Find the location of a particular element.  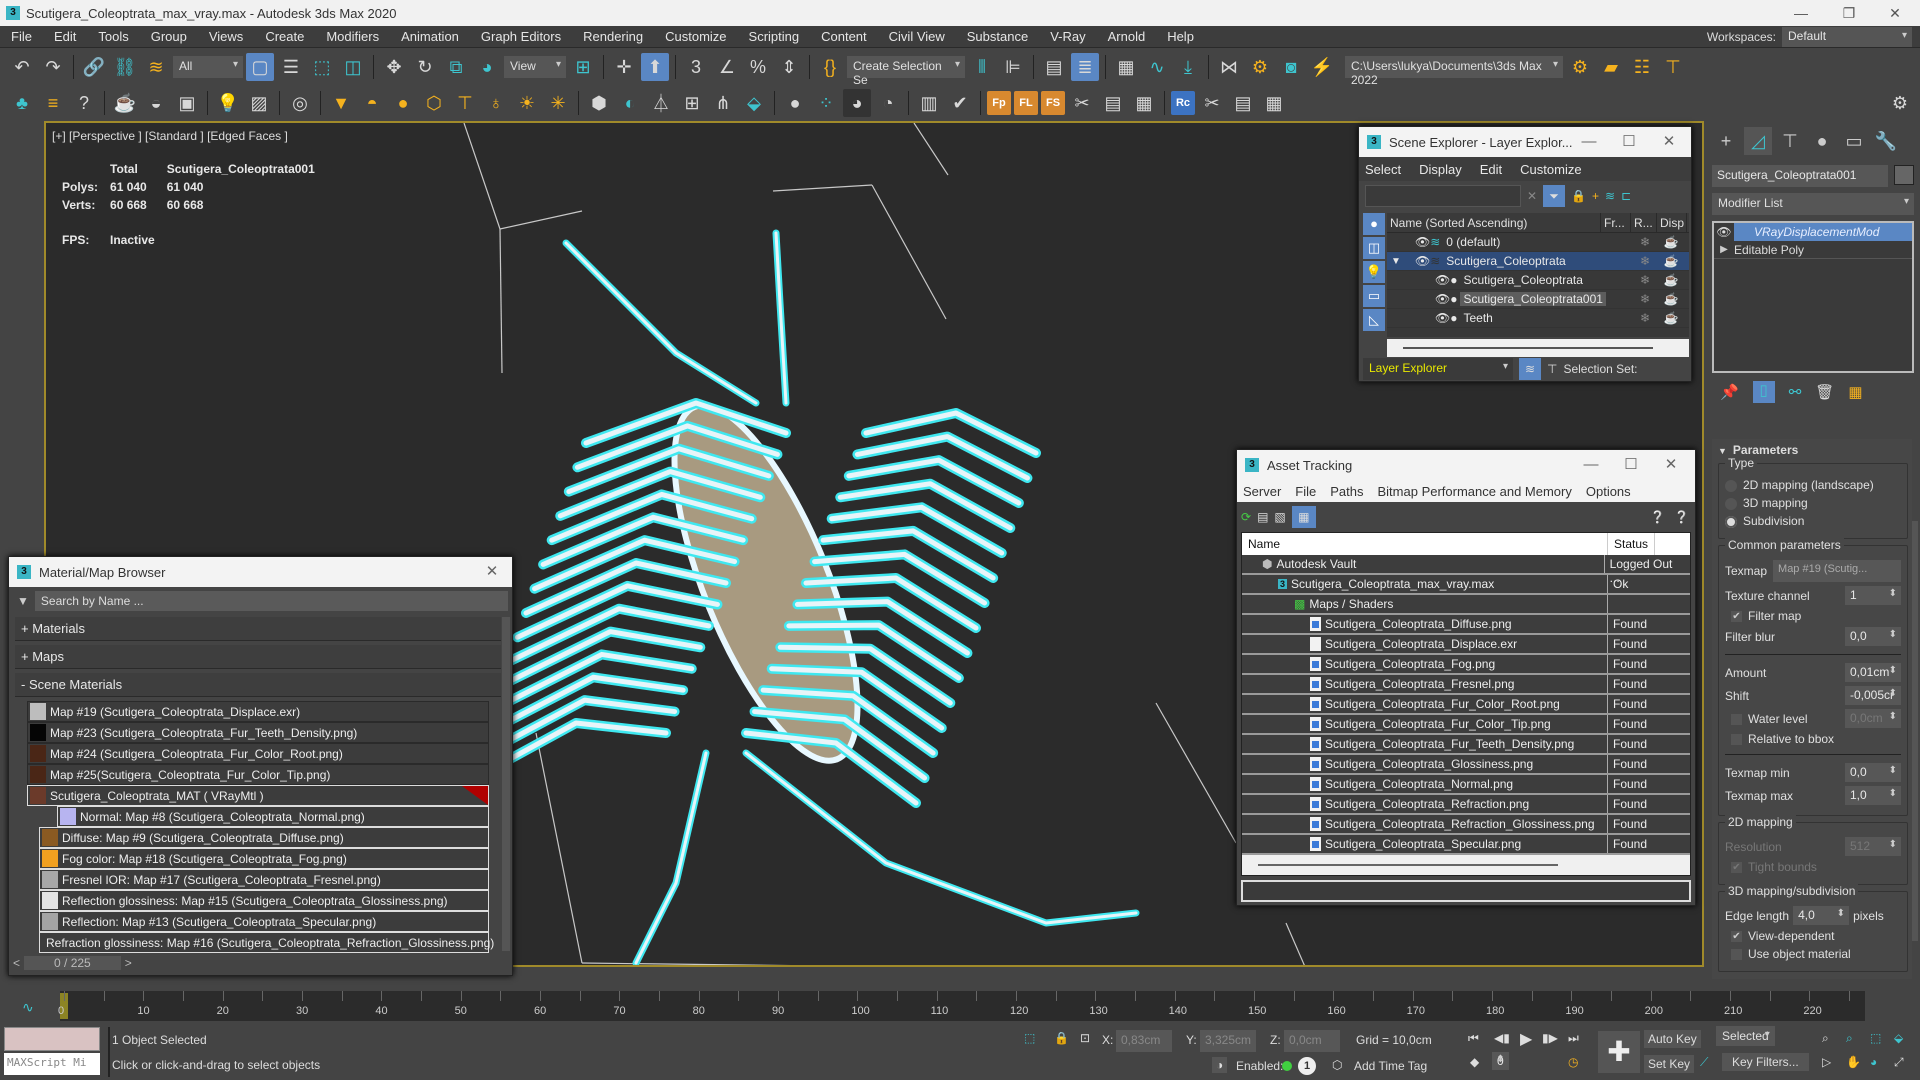

spinner-snap-icon: ⇕ is located at coordinates (789, 67).